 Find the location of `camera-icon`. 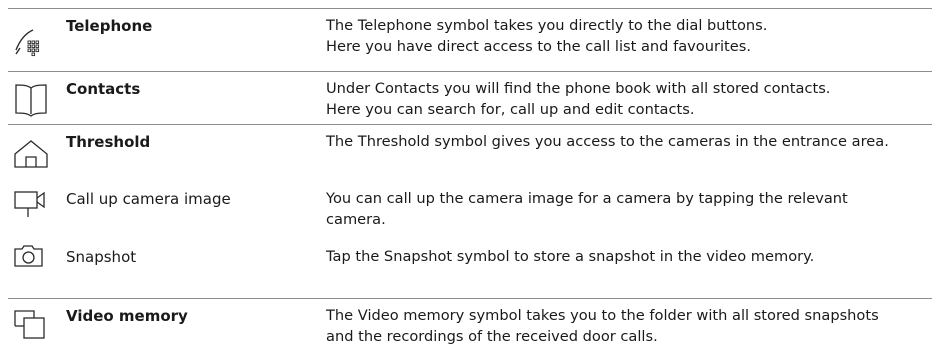

camera-icon is located at coordinates (29, 256).